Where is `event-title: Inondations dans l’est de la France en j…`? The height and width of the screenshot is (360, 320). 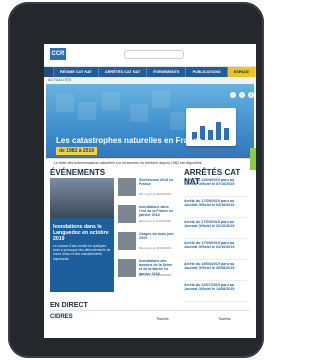 event-title: Inondations dans l’est de la France en j… is located at coordinates (156, 211).